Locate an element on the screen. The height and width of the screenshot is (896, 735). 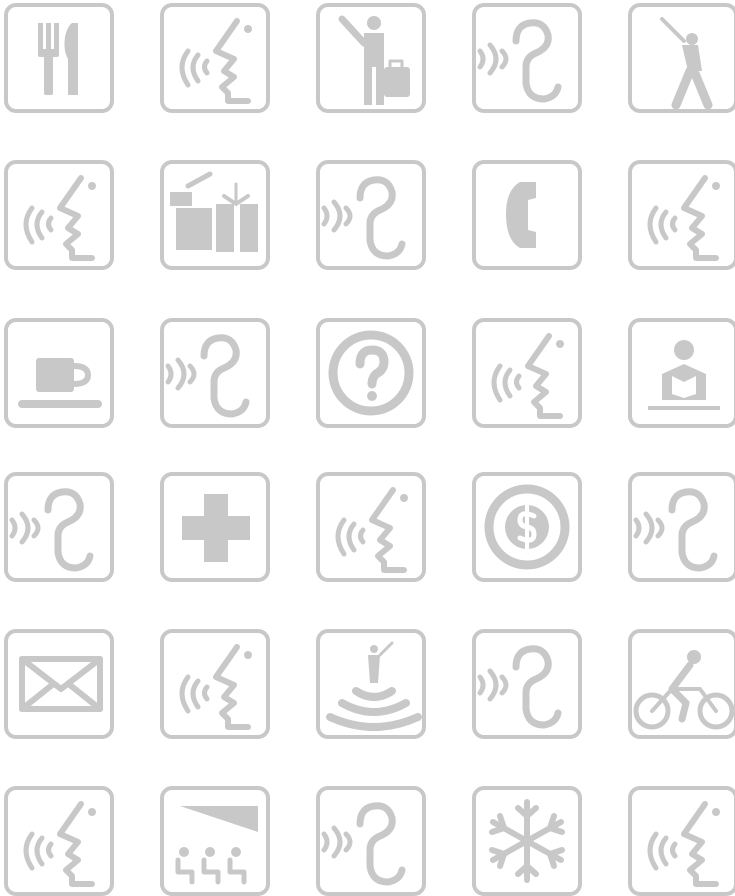
pictogram-tile-first-aid is located at coordinates (215, 527).